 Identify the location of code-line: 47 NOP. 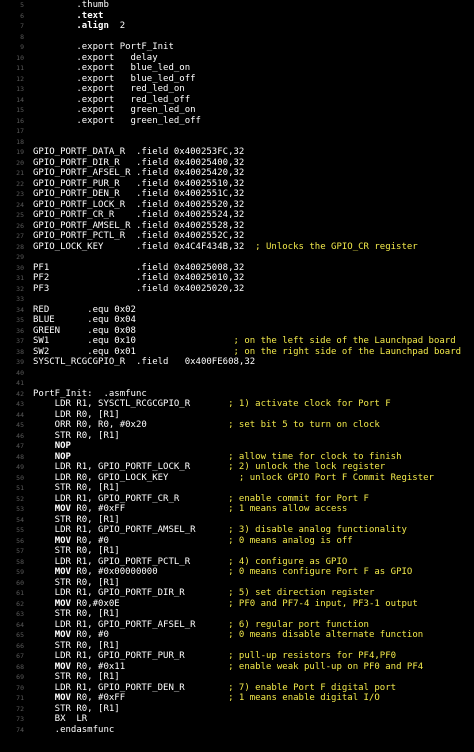
(237, 446).